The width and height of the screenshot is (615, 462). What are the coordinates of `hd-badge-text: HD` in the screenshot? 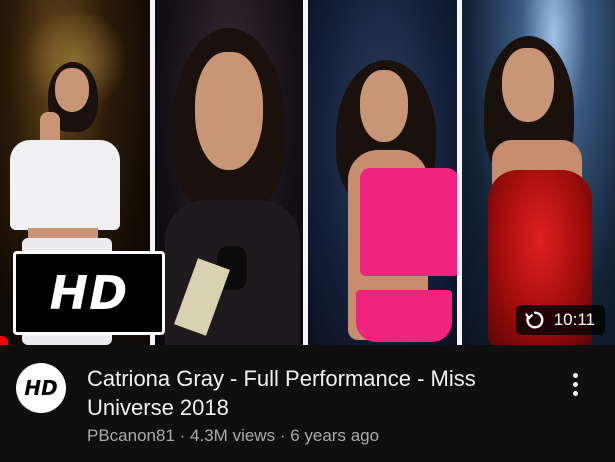 It's located at (89, 293).